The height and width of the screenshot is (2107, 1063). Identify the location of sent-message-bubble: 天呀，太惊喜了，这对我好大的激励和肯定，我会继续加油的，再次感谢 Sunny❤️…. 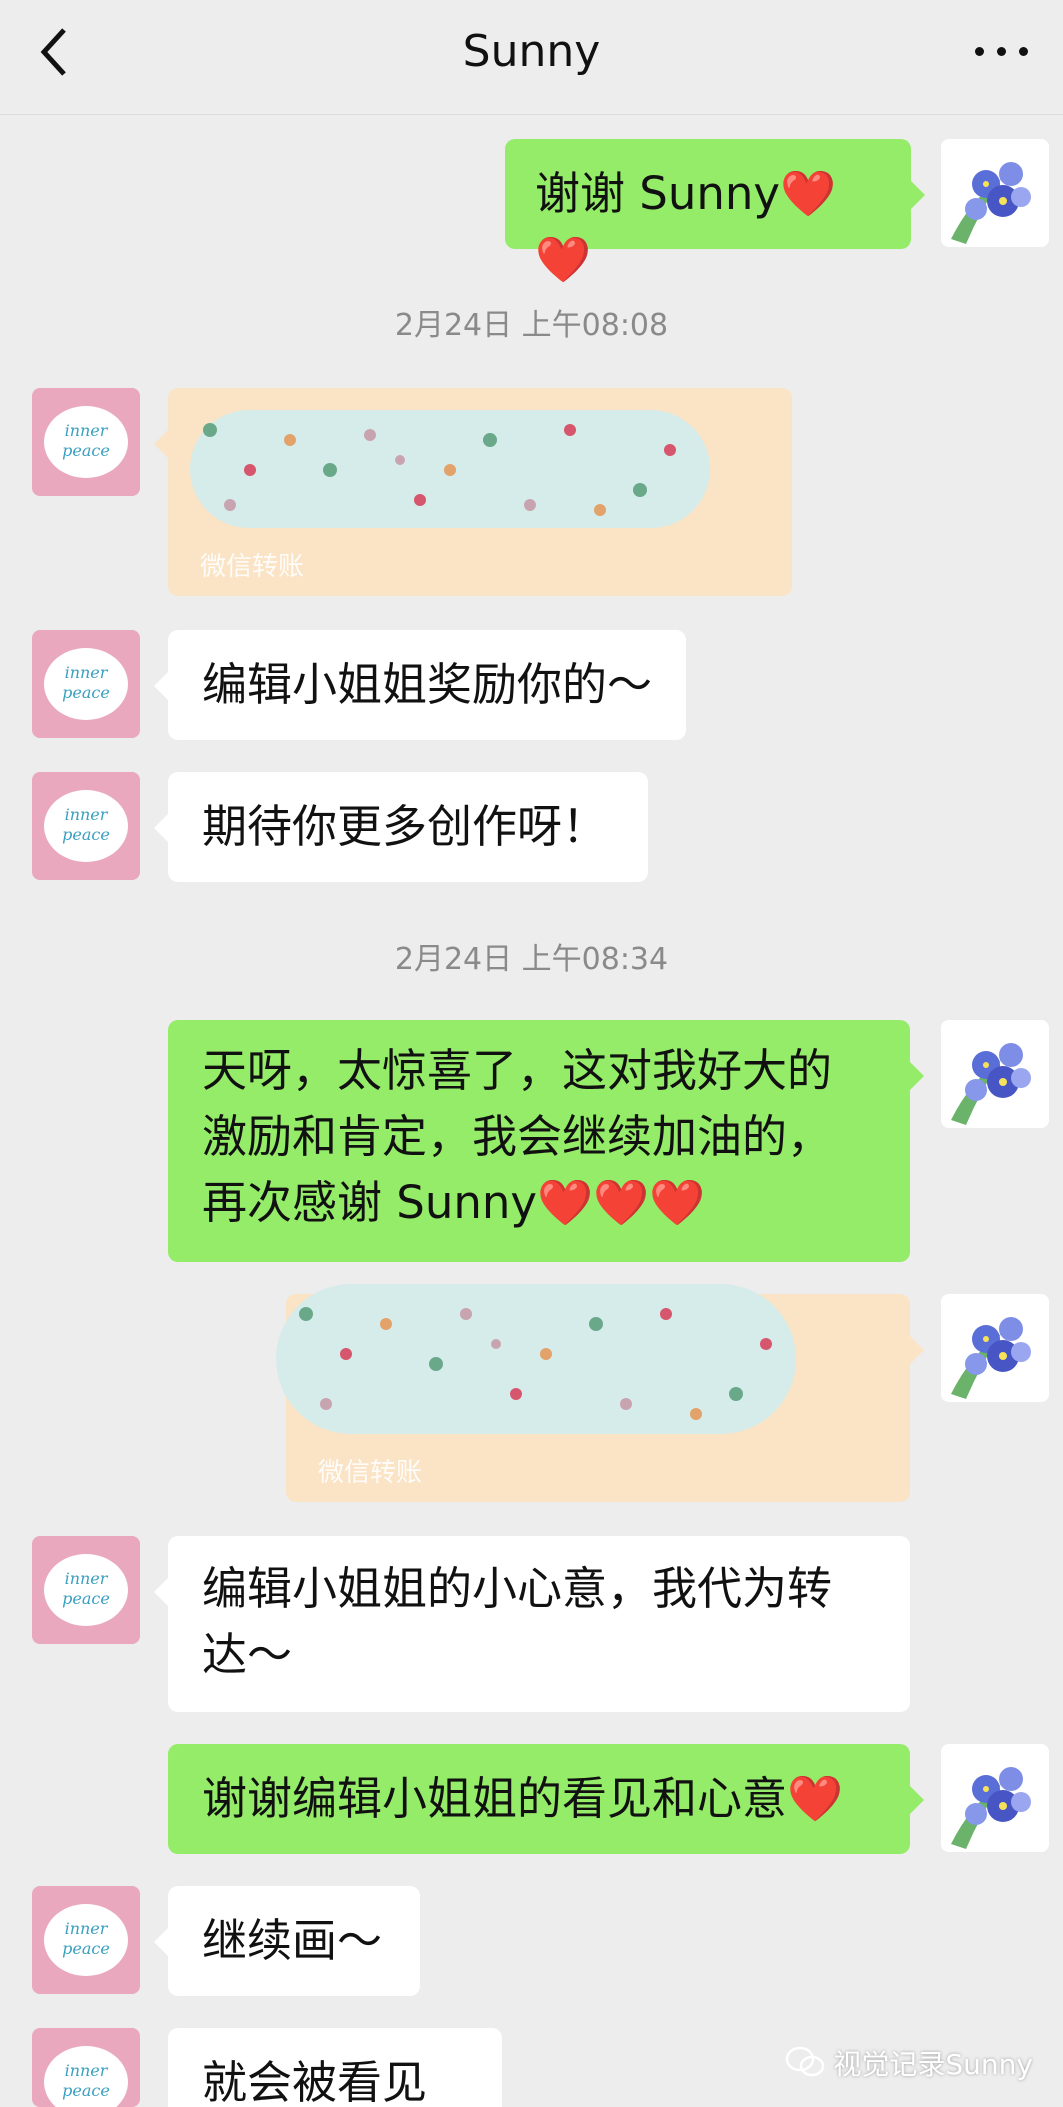
(546, 1141).